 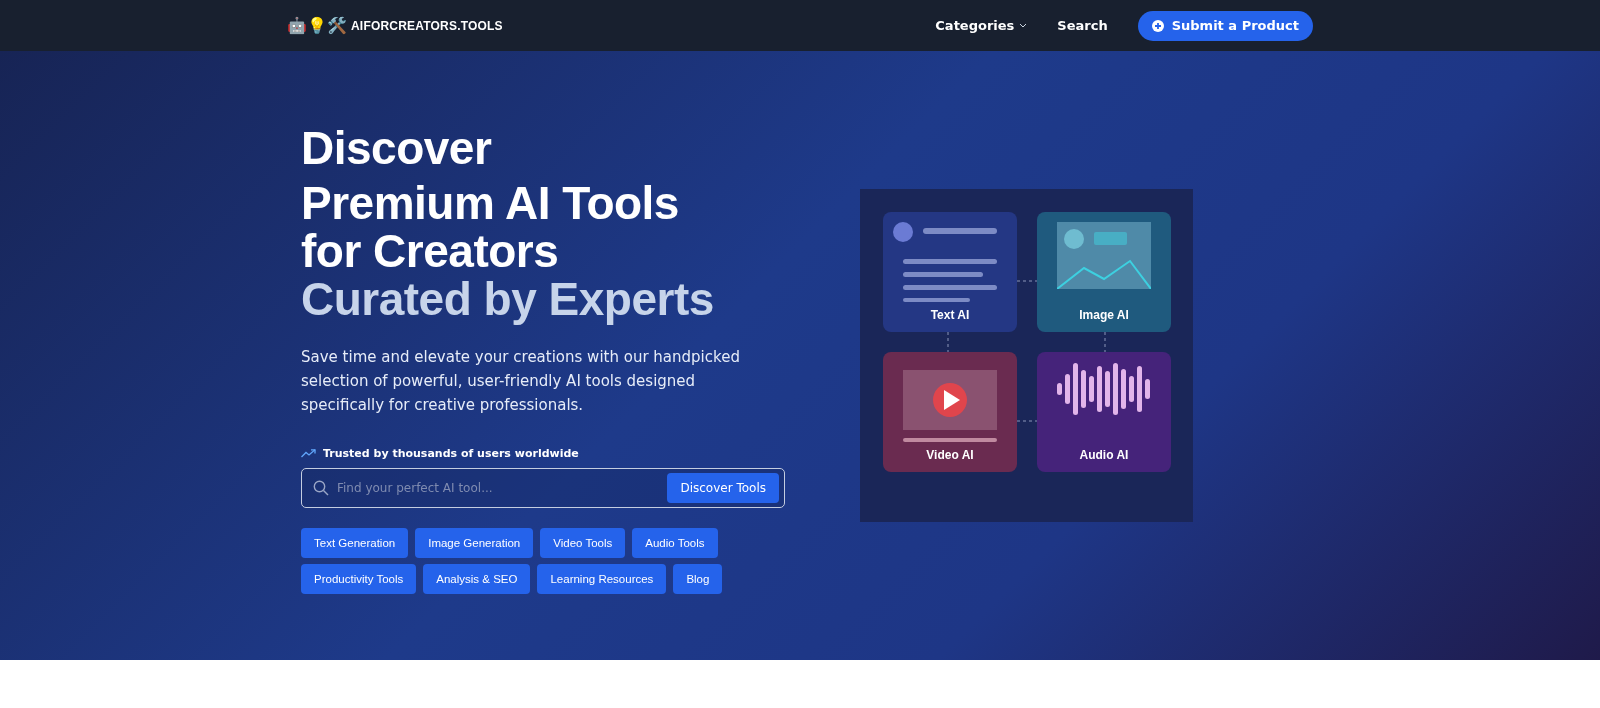 I want to click on category-tag: Blog, so click(x=698, y=579).